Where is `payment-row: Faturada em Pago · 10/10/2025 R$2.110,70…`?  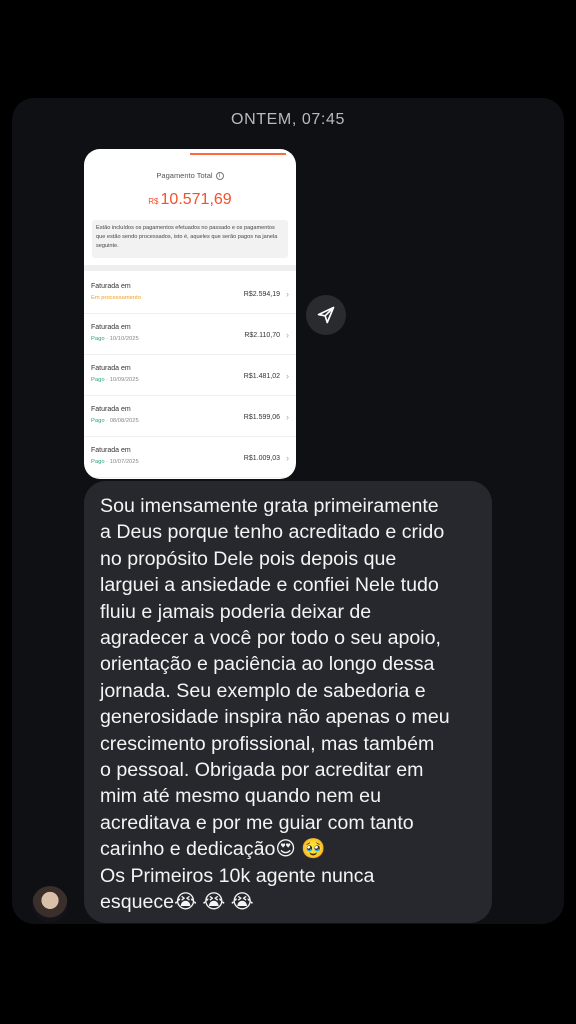 payment-row: Faturada em Pago · 10/10/2025 R$2.110,70… is located at coordinates (190, 334).